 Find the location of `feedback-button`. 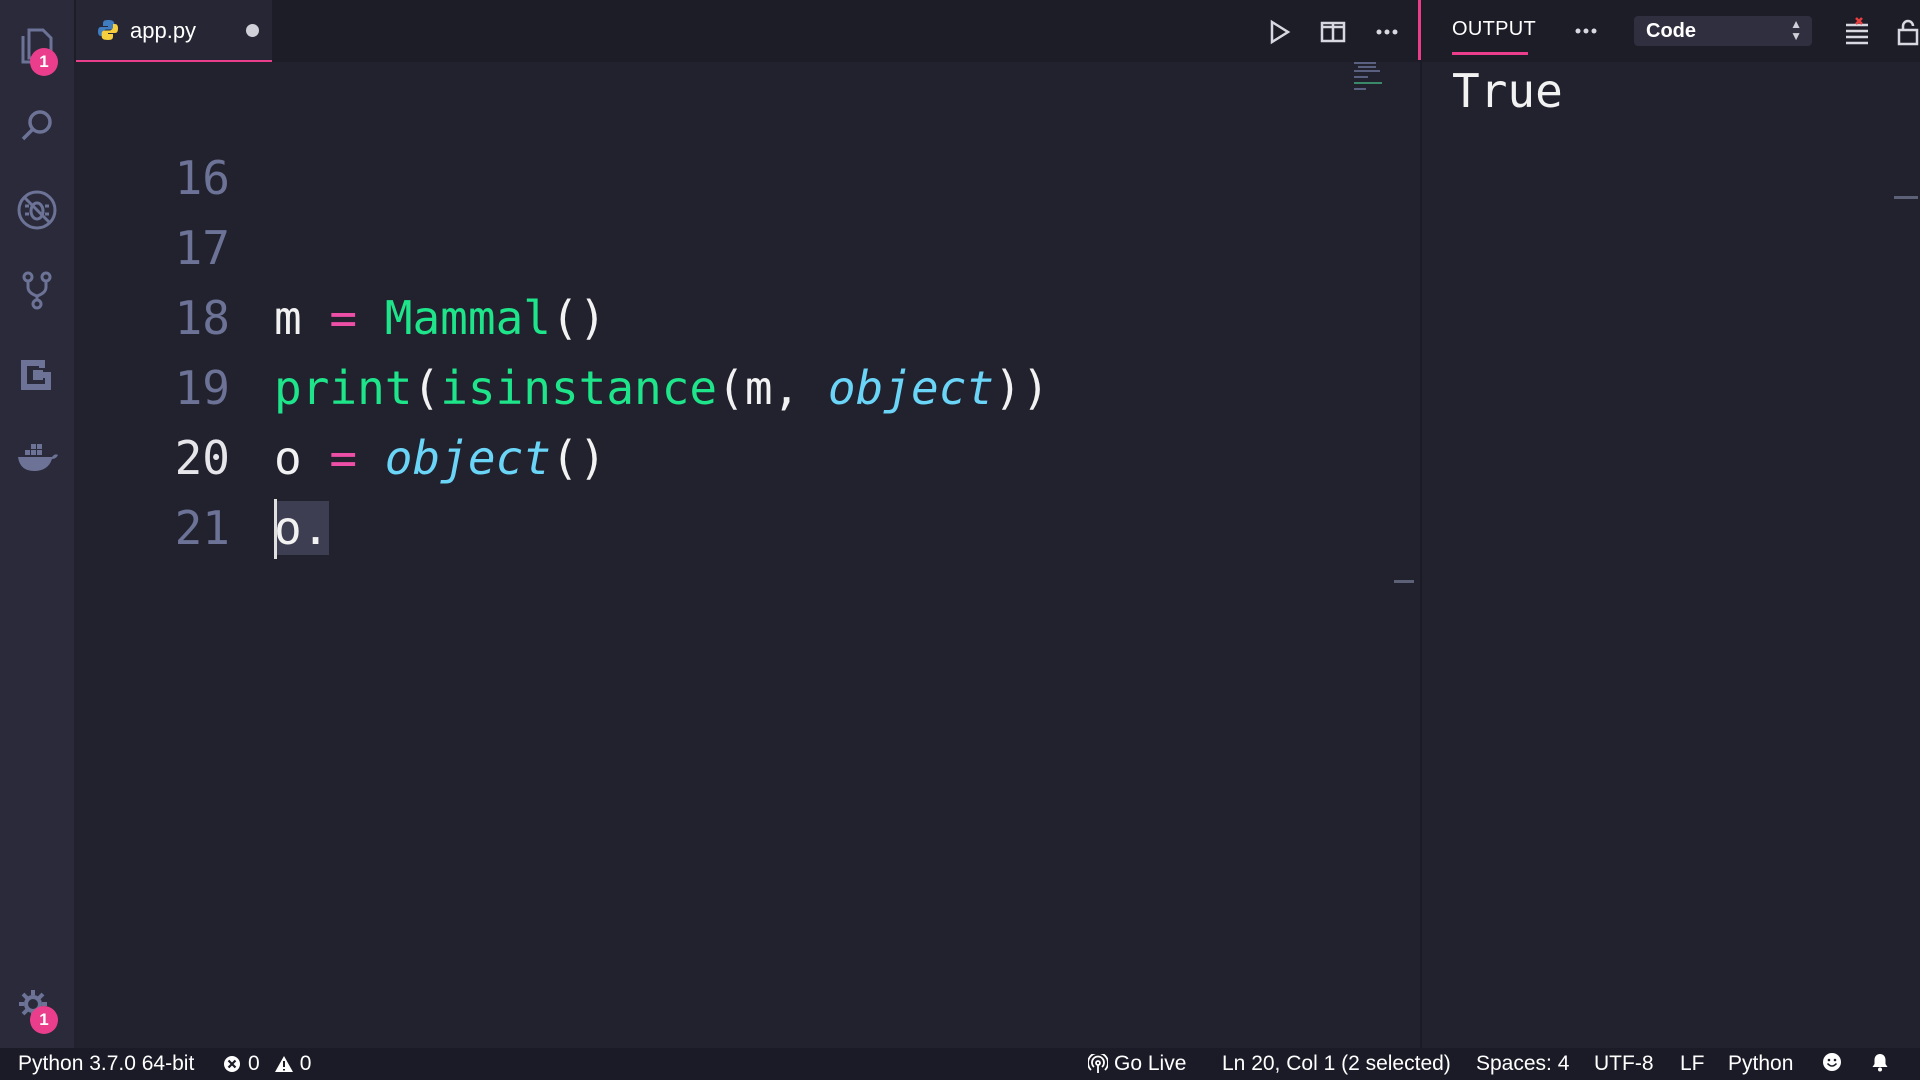

feedback-button is located at coordinates (1832, 1062).